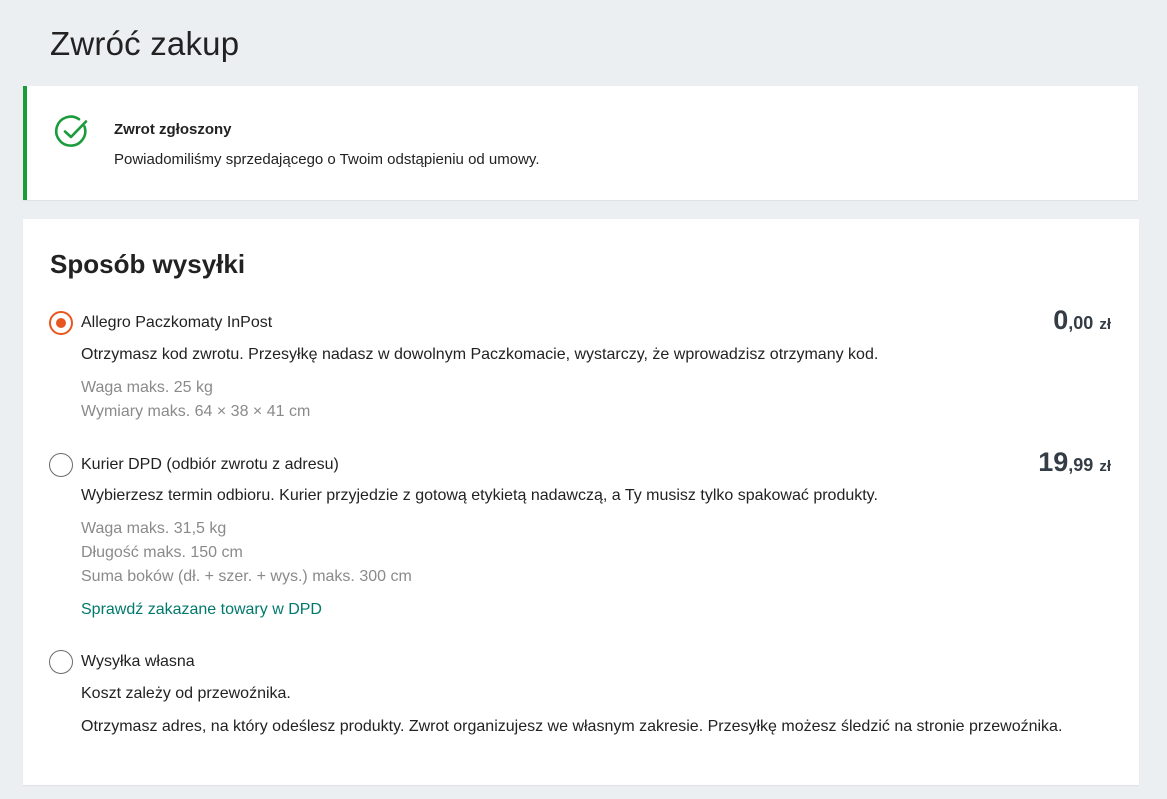 The height and width of the screenshot is (799, 1167). I want to click on option-spec: Waga maks. 31,5 kg, so click(154, 528).